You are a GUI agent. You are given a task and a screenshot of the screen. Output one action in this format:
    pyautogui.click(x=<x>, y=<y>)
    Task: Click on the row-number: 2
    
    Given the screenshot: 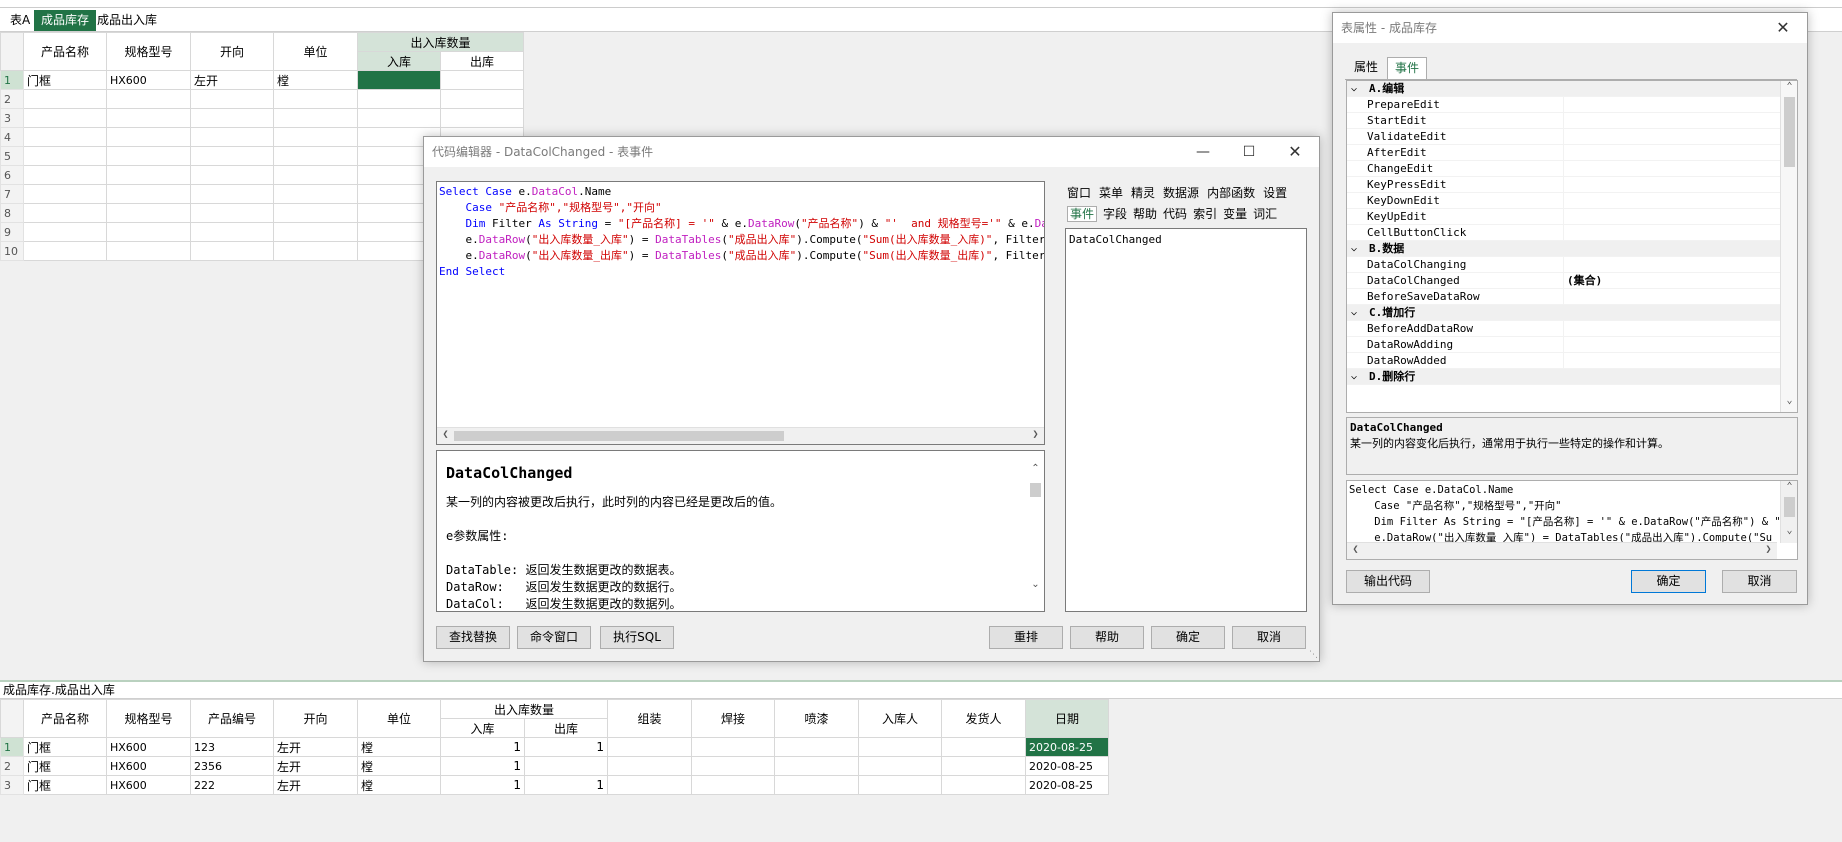 What is the action you would take?
    pyautogui.click(x=12, y=99)
    